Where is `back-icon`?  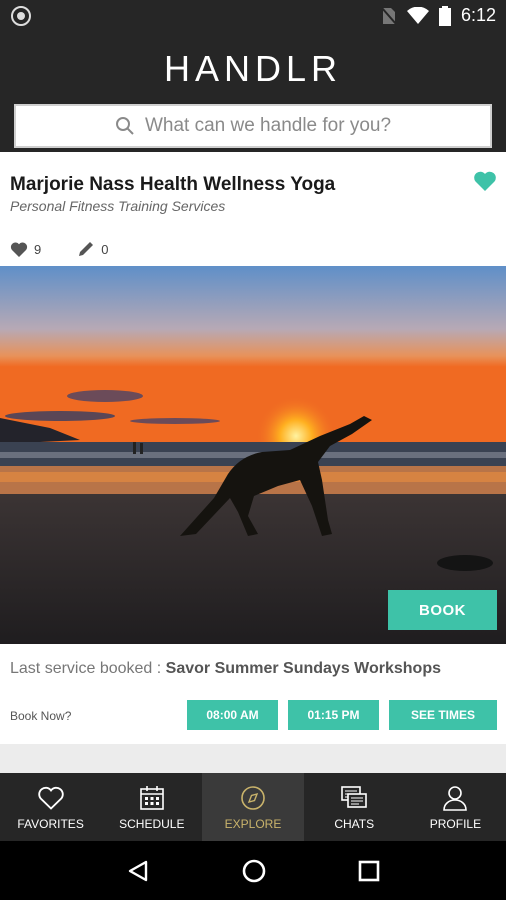
back-icon is located at coordinates (138, 871).